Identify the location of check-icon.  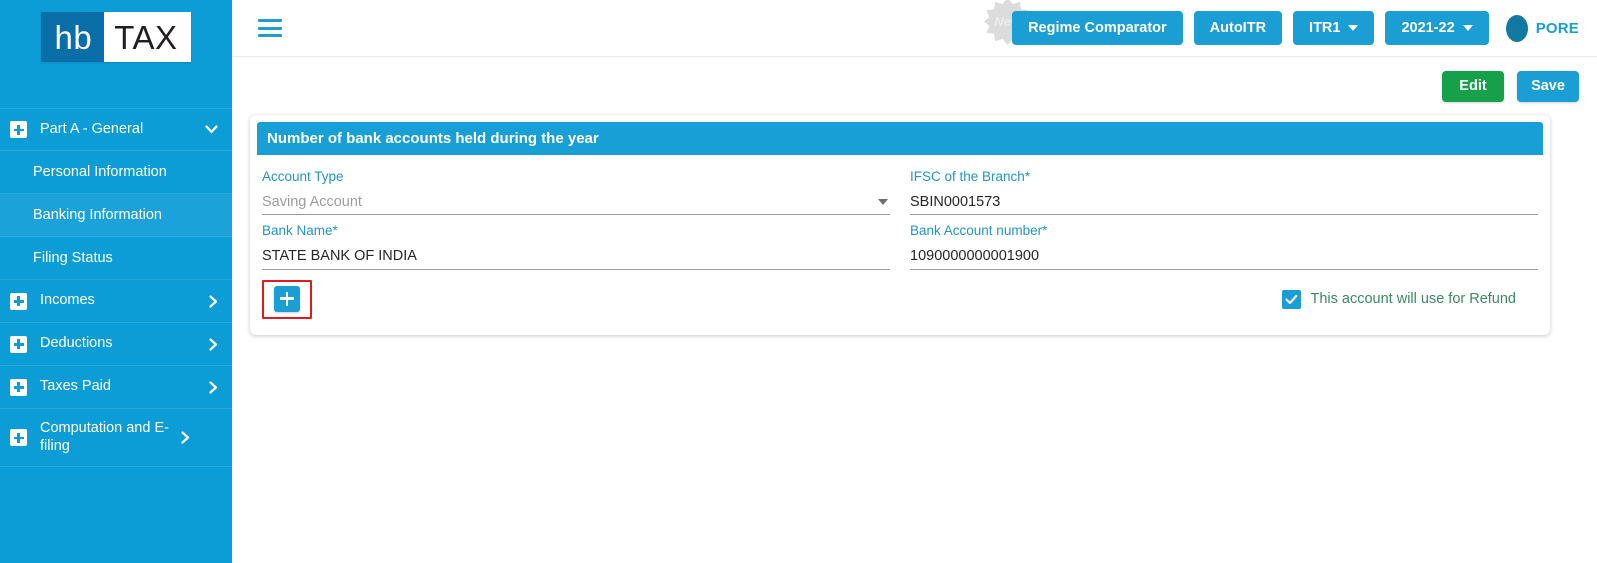
(1291, 299).